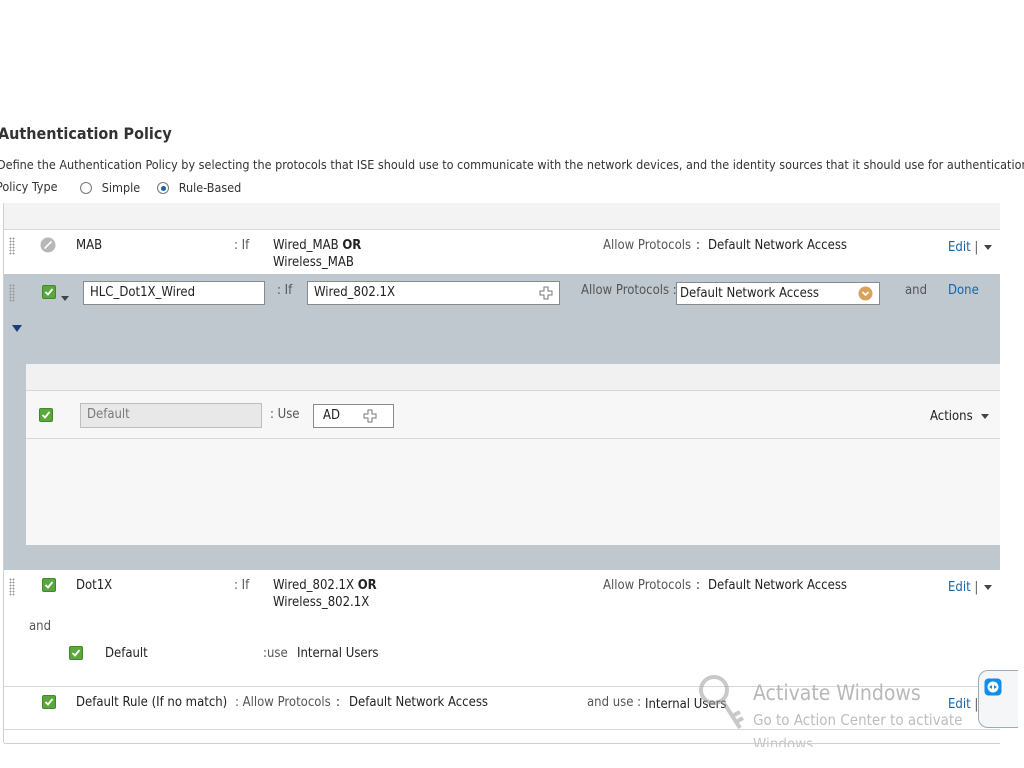 The image size is (1024, 768). What do you see at coordinates (86, 133) in the screenshot?
I see `page-title: Authentication Policy` at bounding box center [86, 133].